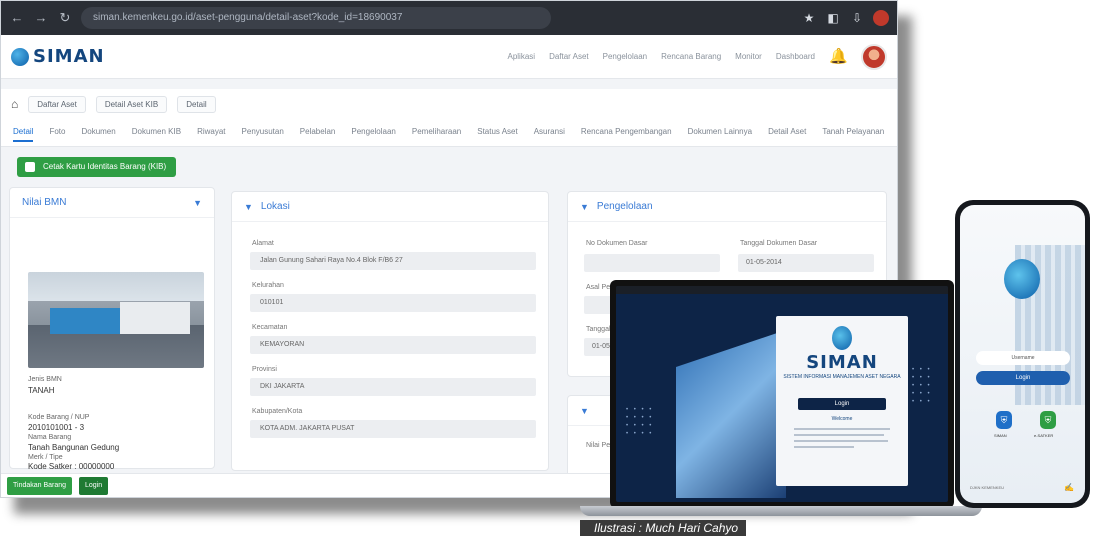  Describe the element at coordinates (779, 243) in the screenshot. I see `tanggal-dokumen-label: Tanggal Dokumen Dasar` at that location.